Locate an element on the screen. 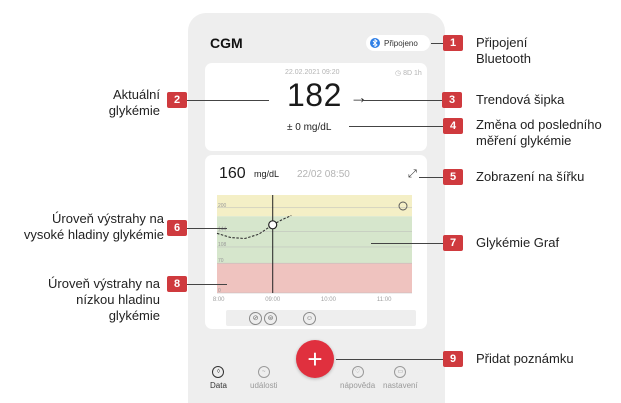 The width and height of the screenshot is (621, 403). low-alert-zone is located at coordinates (314, 278).